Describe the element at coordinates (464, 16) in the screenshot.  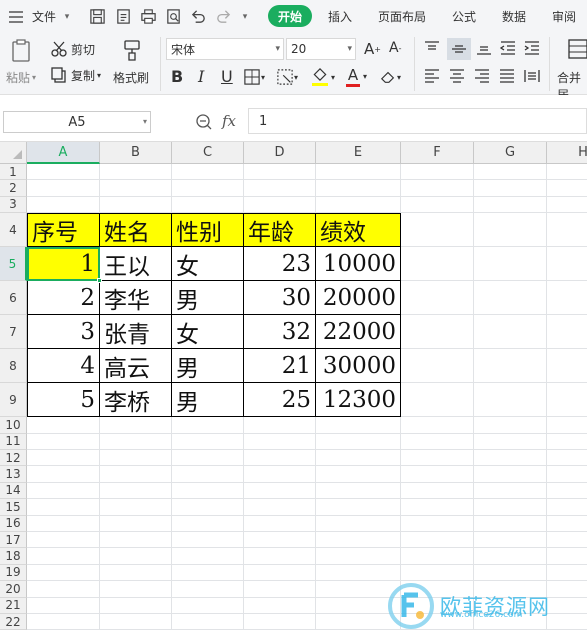
I see `tab-formulas: 公式` at that location.